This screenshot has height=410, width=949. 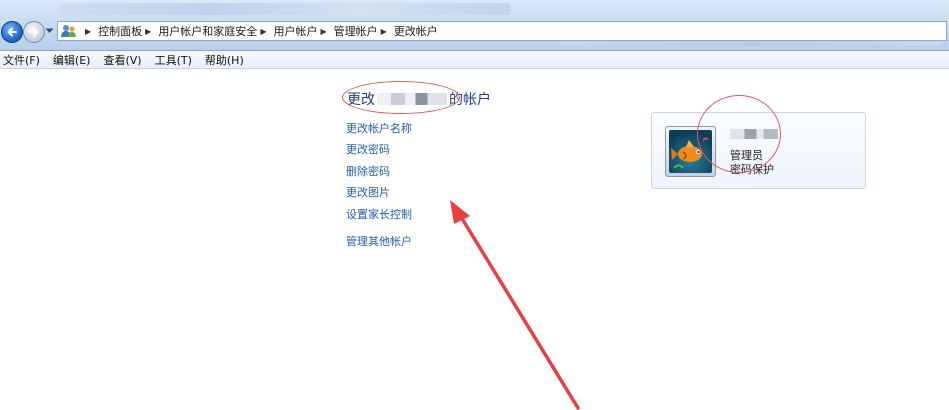 I want to click on back-arrow-icon, so click(x=12, y=32).